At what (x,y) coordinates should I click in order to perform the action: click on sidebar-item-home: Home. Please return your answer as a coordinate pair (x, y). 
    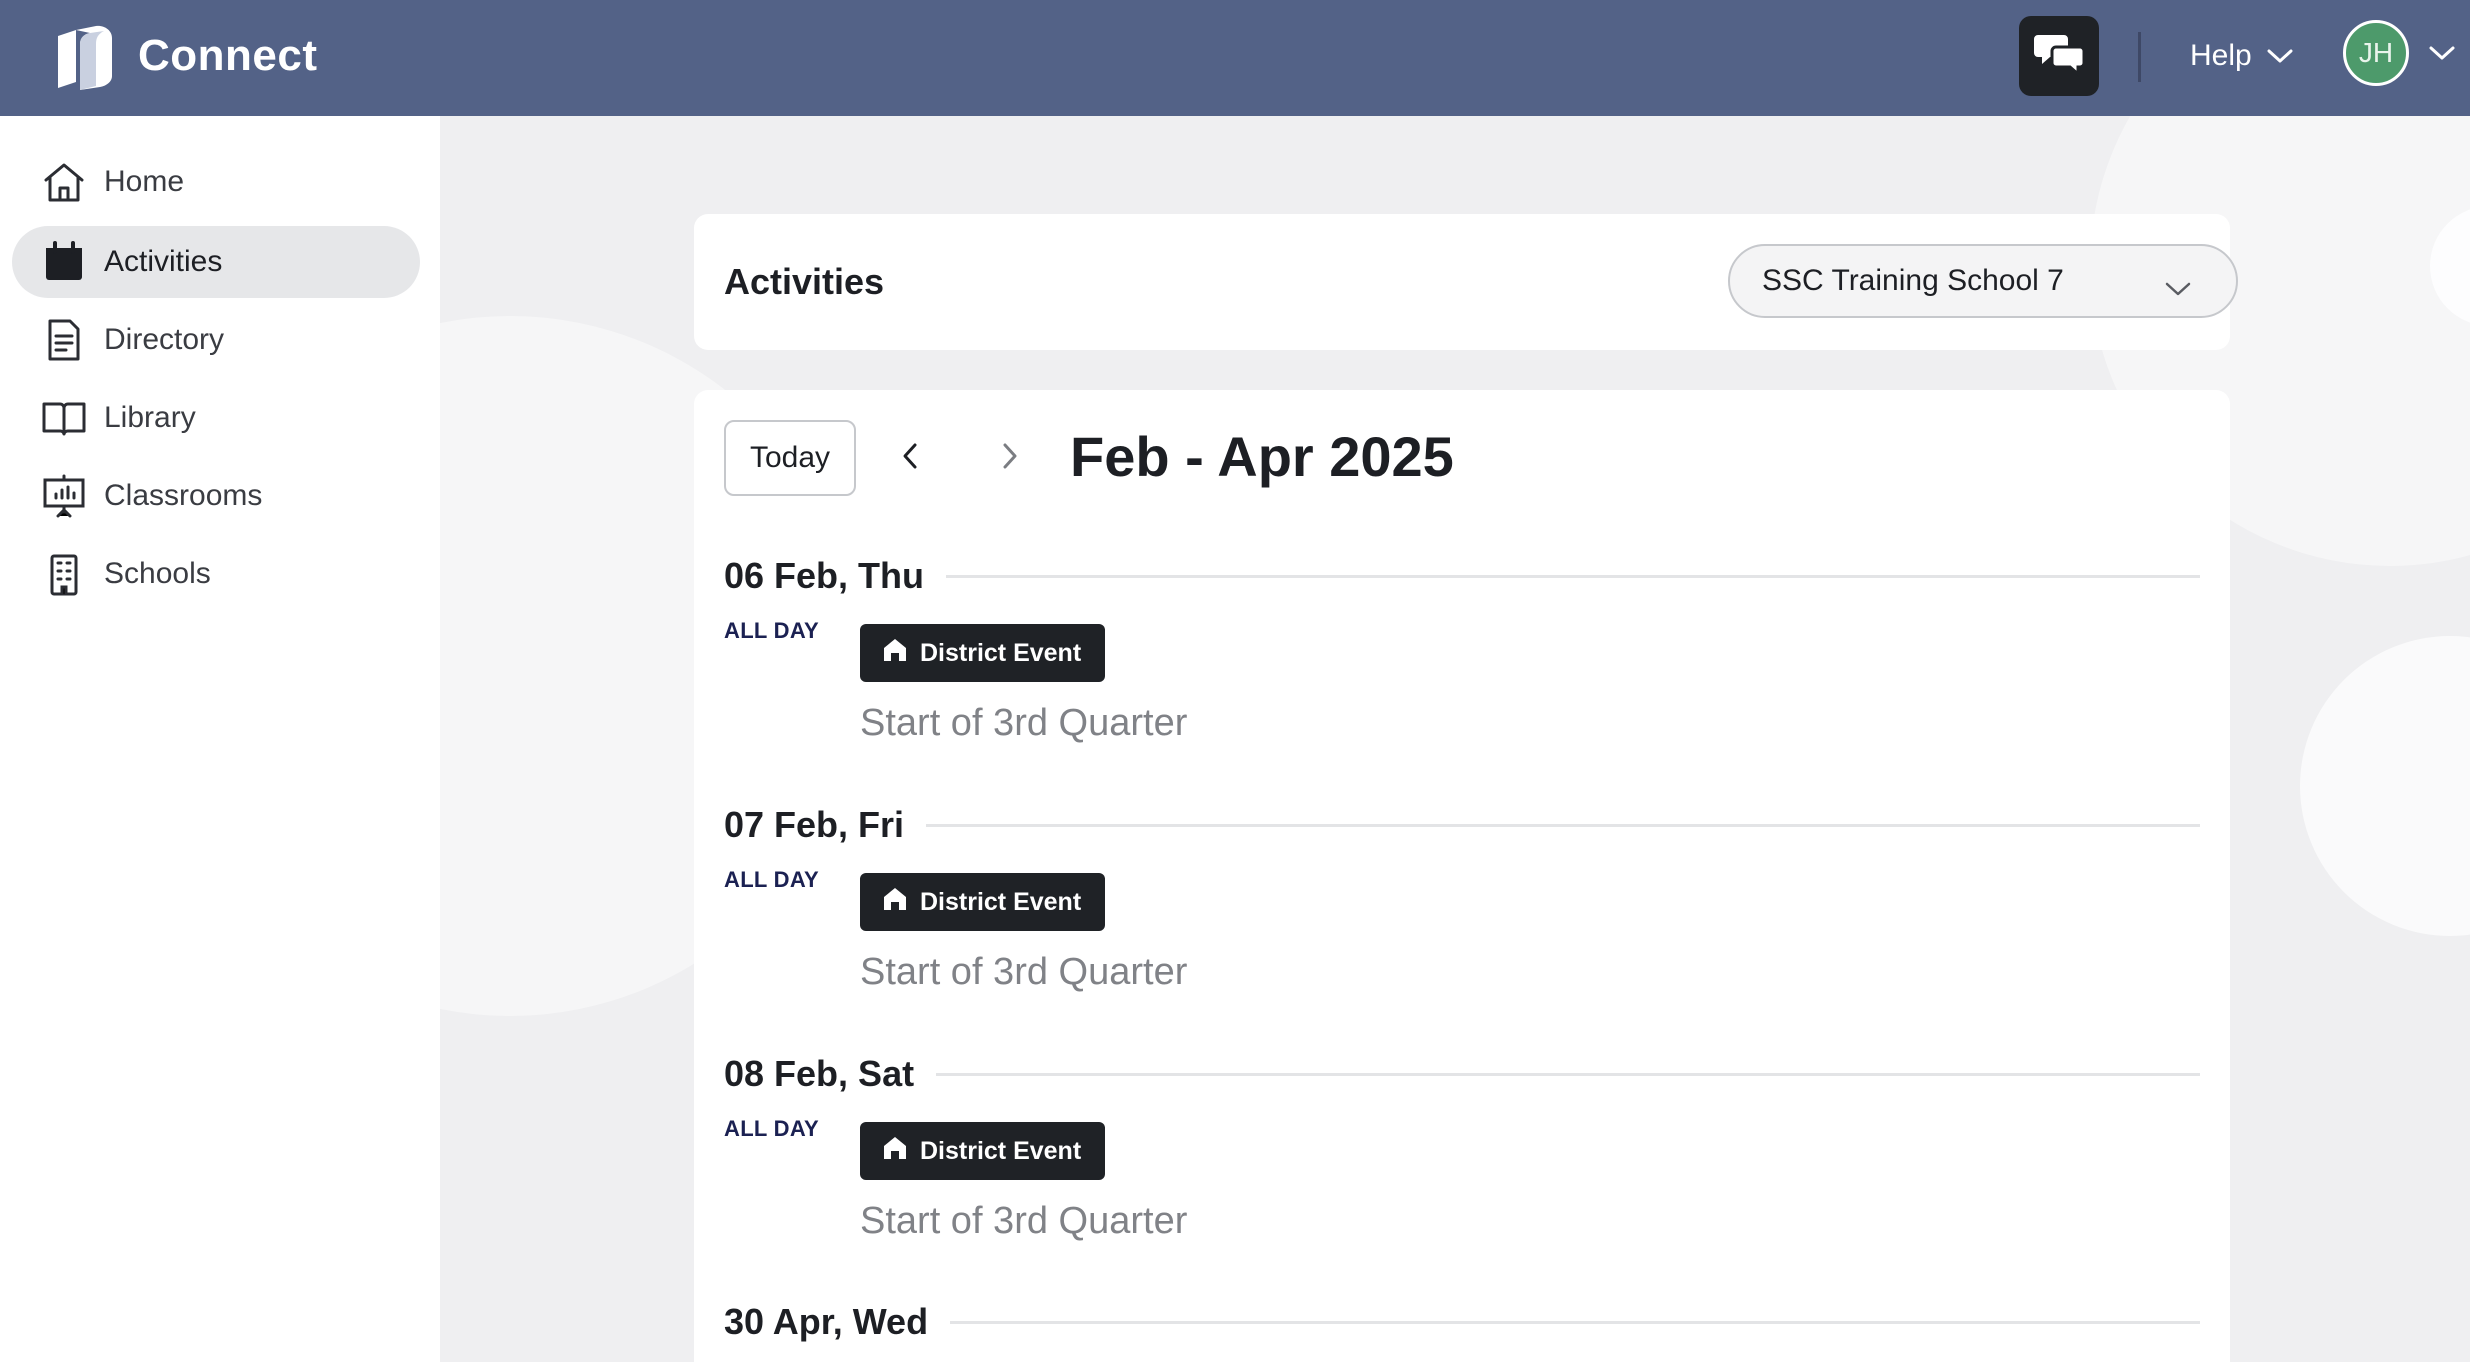
    Looking at the image, I should click on (216, 182).